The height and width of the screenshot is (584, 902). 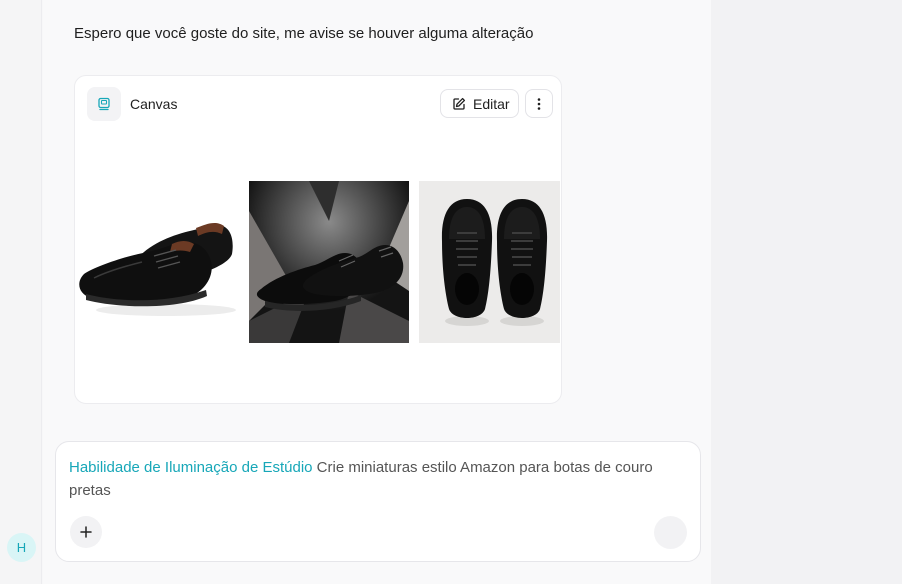 What do you see at coordinates (157, 263) in the screenshot?
I see `canvas-image-oxford-shoes` at bounding box center [157, 263].